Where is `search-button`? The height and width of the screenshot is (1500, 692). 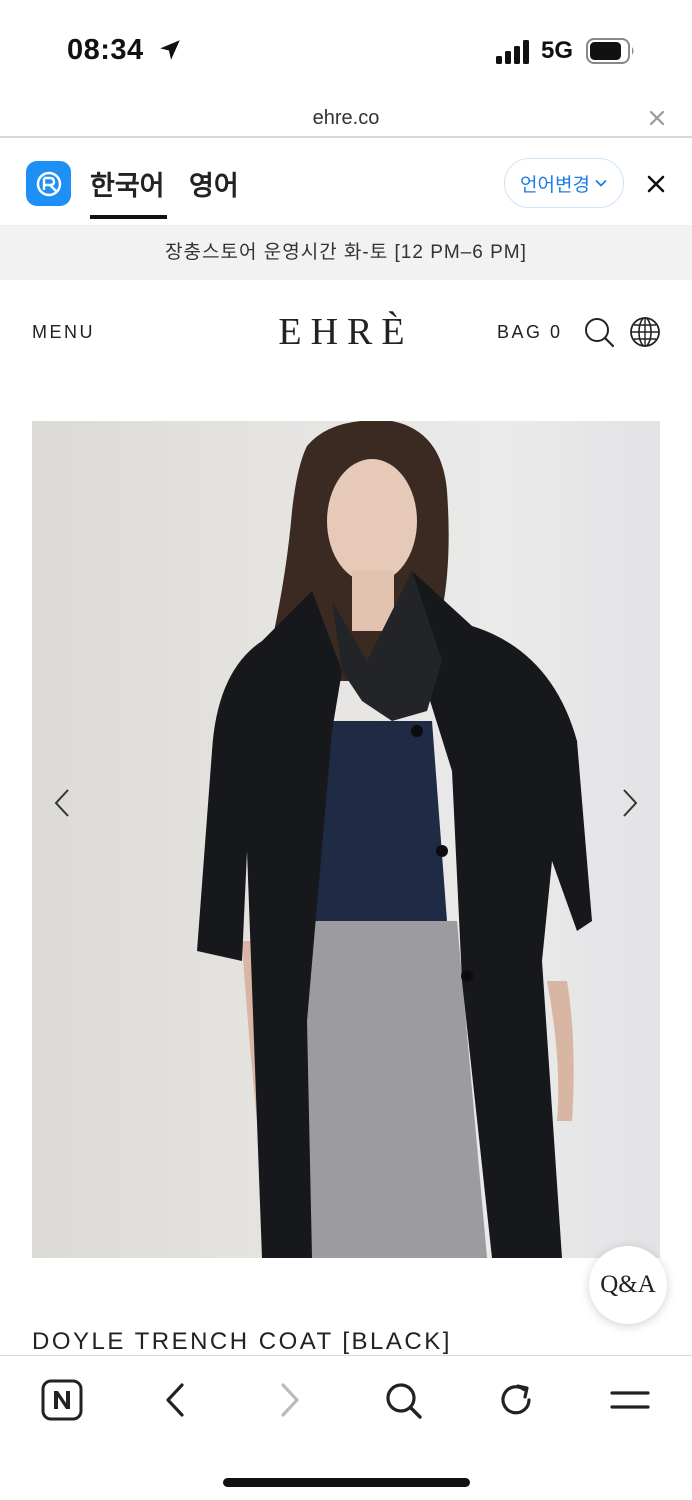 search-button is located at coordinates (403, 1400).